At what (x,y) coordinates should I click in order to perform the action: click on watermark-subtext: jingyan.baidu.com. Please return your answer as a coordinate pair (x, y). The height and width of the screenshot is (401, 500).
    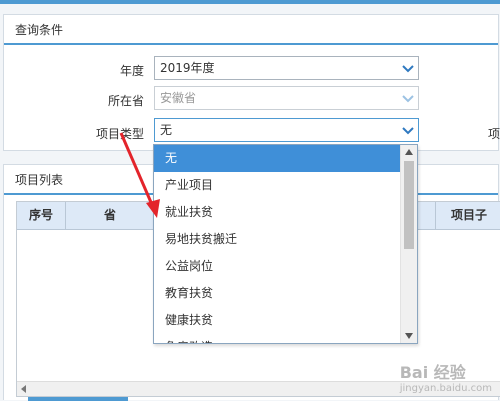
    Looking at the image, I should click on (445, 388).